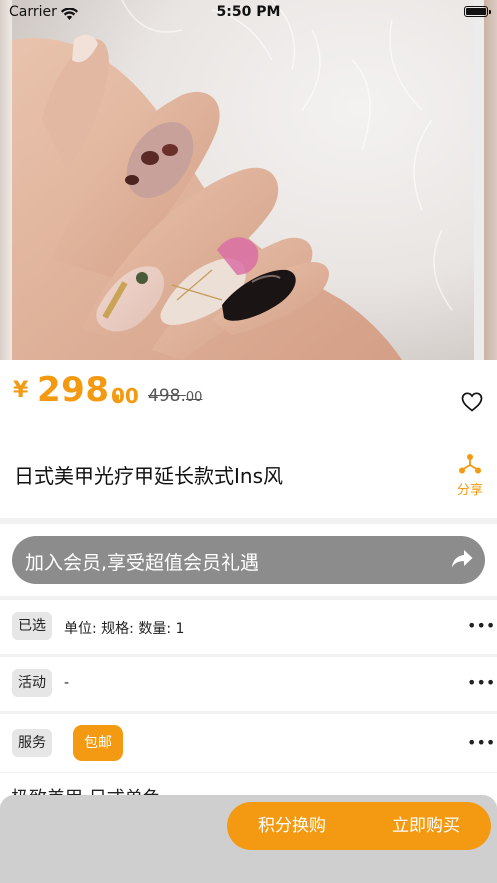  I want to click on selected-tag: 已选, so click(32, 626).